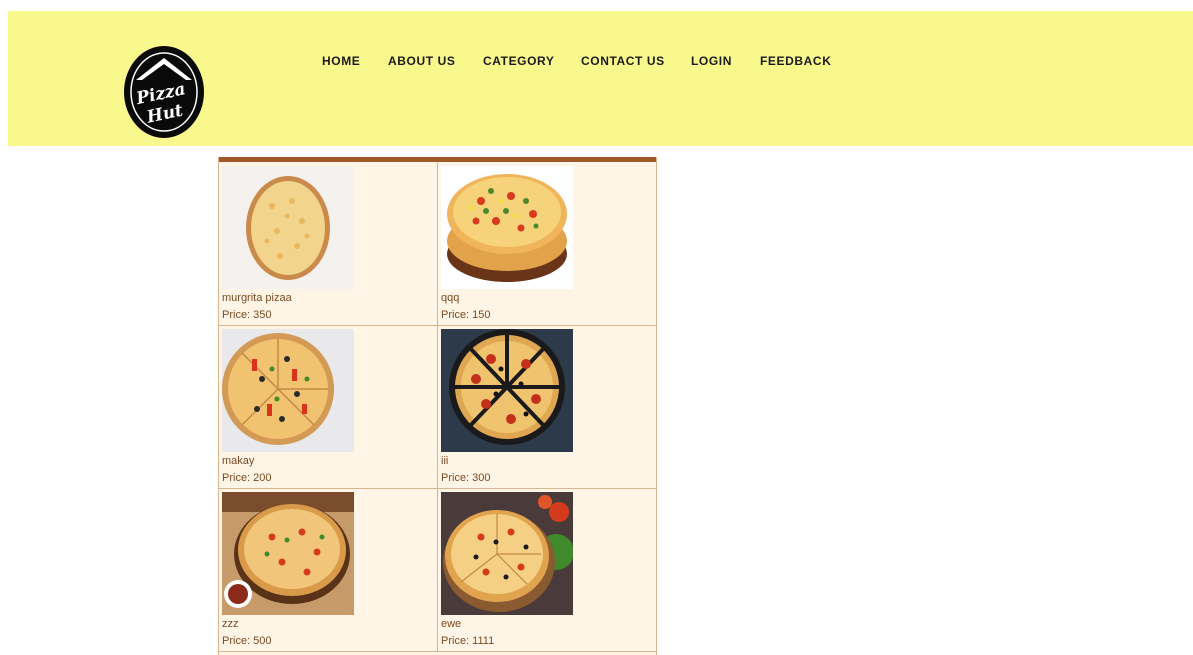 The image size is (1193, 655). What do you see at coordinates (164, 92) in the screenshot?
I see `pizza-hut-logo: Pizza Hut` at bounding box center [164, 92].